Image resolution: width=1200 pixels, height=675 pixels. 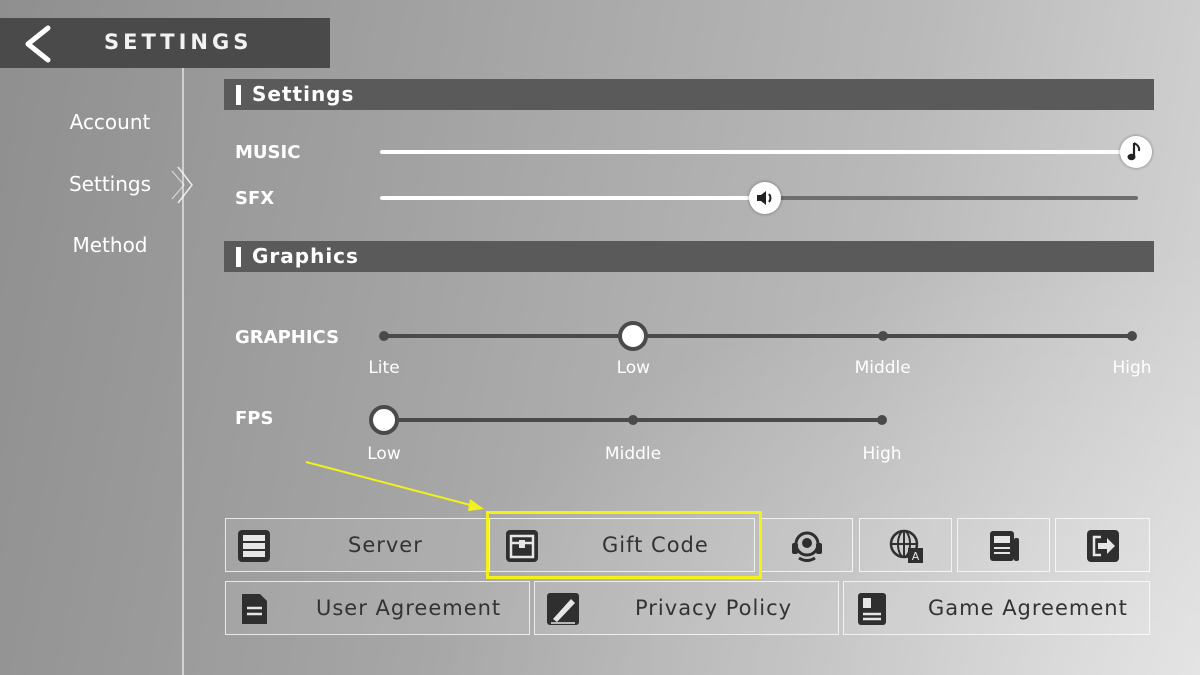 I want to click on signature-icon, so click(x=563, y=609).